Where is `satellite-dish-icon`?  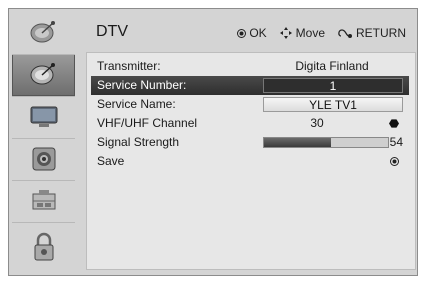
satellite-dish-icon is located at coordinates (43, 33).